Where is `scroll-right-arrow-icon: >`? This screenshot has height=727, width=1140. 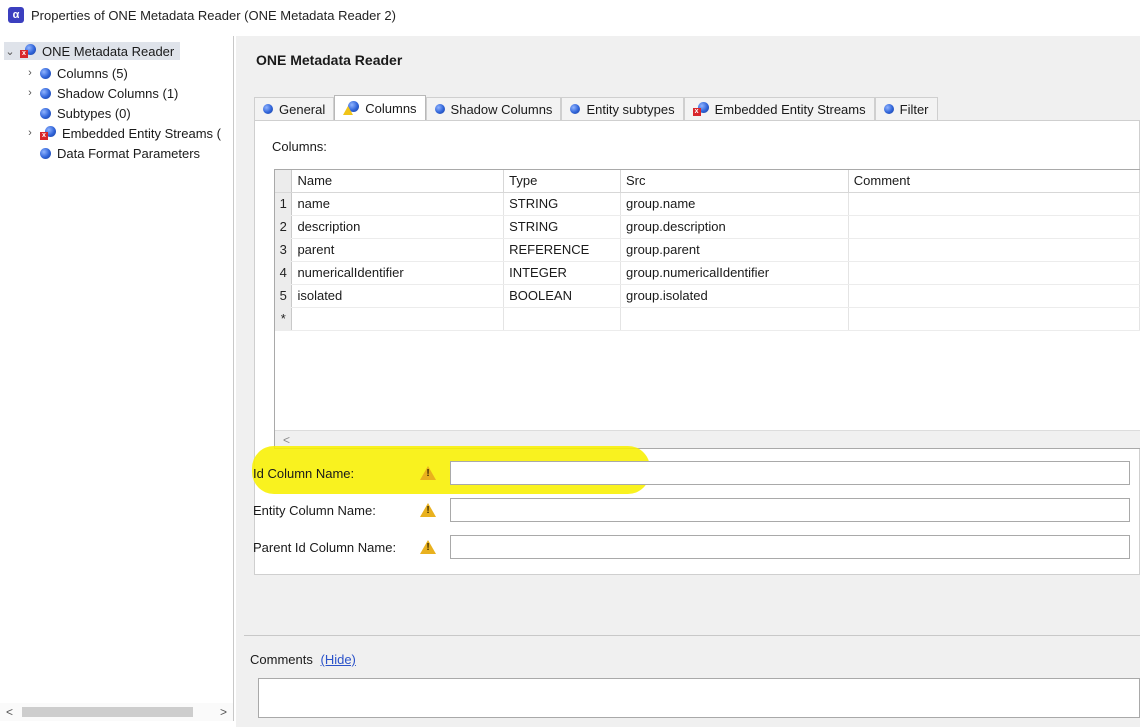
scroll-right-arrow-icon: > is located at coordinates (223, 712).